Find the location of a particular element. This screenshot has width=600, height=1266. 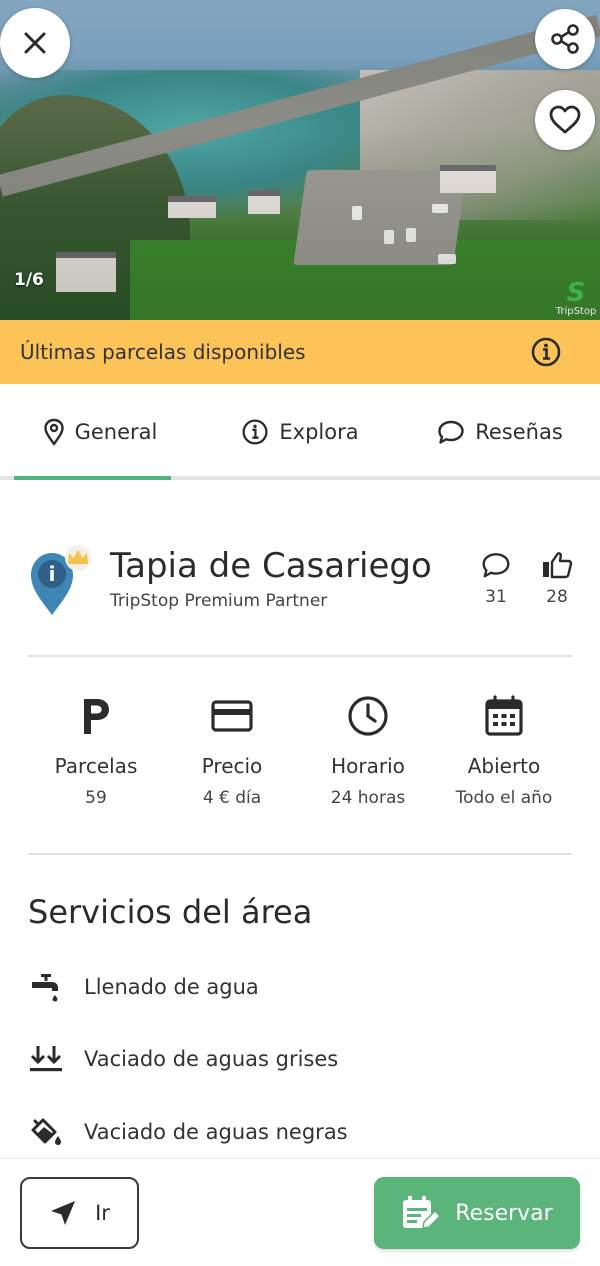

book-button-label: Reservar is located at coordinates (504, 1213).